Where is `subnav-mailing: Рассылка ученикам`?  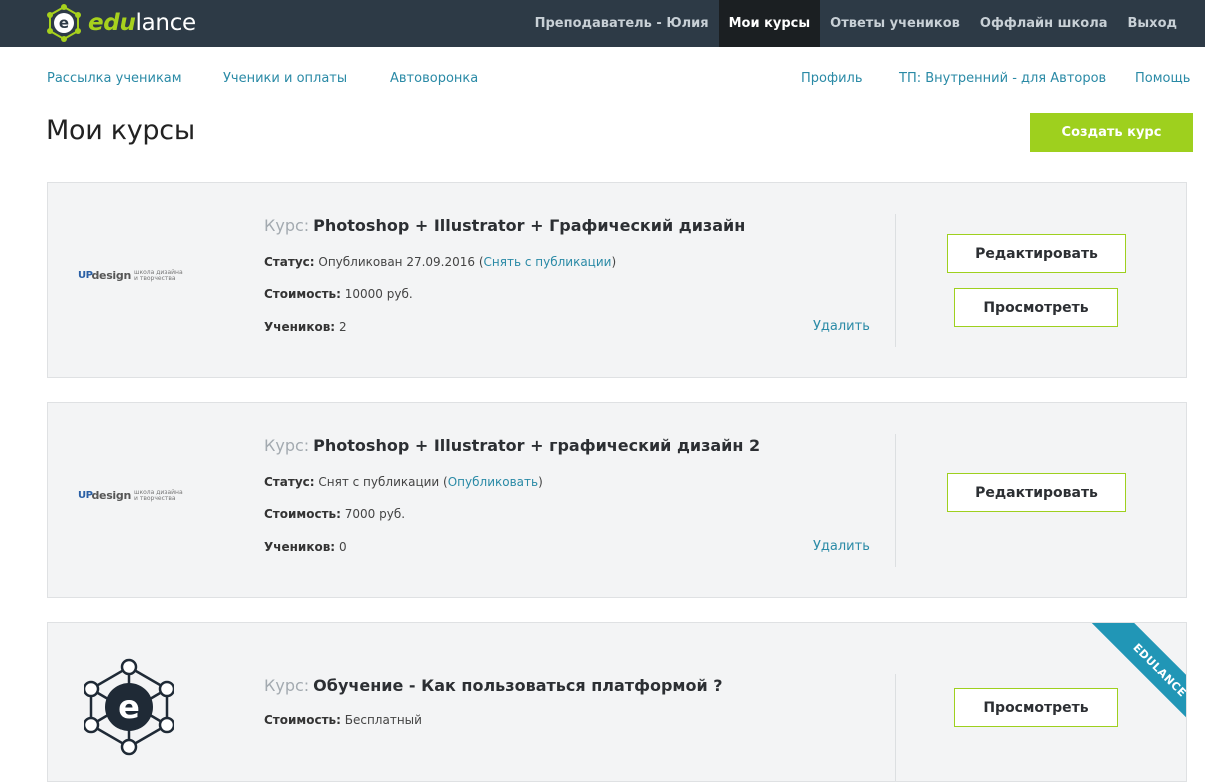
subnav-mailing: Рассылка ученикам is located at coordinates (114, 78).